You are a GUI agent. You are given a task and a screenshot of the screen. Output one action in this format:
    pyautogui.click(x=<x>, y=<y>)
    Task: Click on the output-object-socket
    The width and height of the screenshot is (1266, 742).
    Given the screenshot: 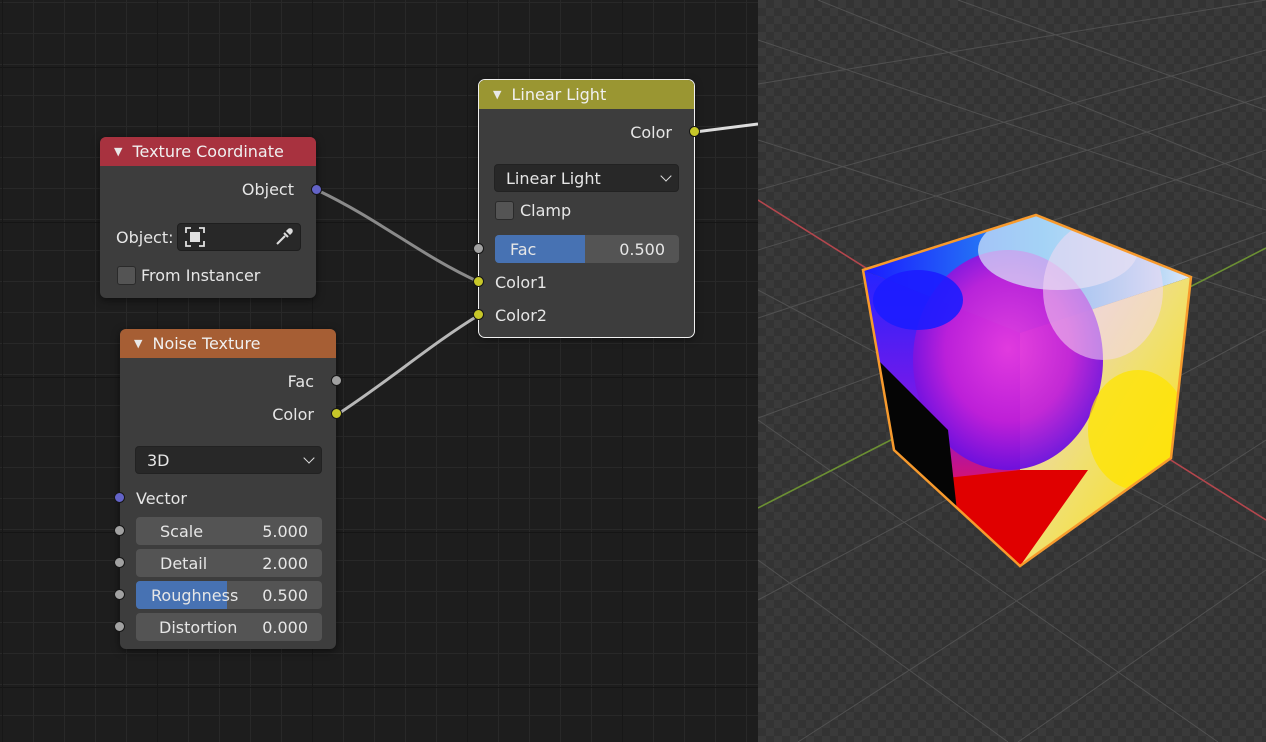 What is the action you would take?
    pyautogui.click(x=316, y=189)
    